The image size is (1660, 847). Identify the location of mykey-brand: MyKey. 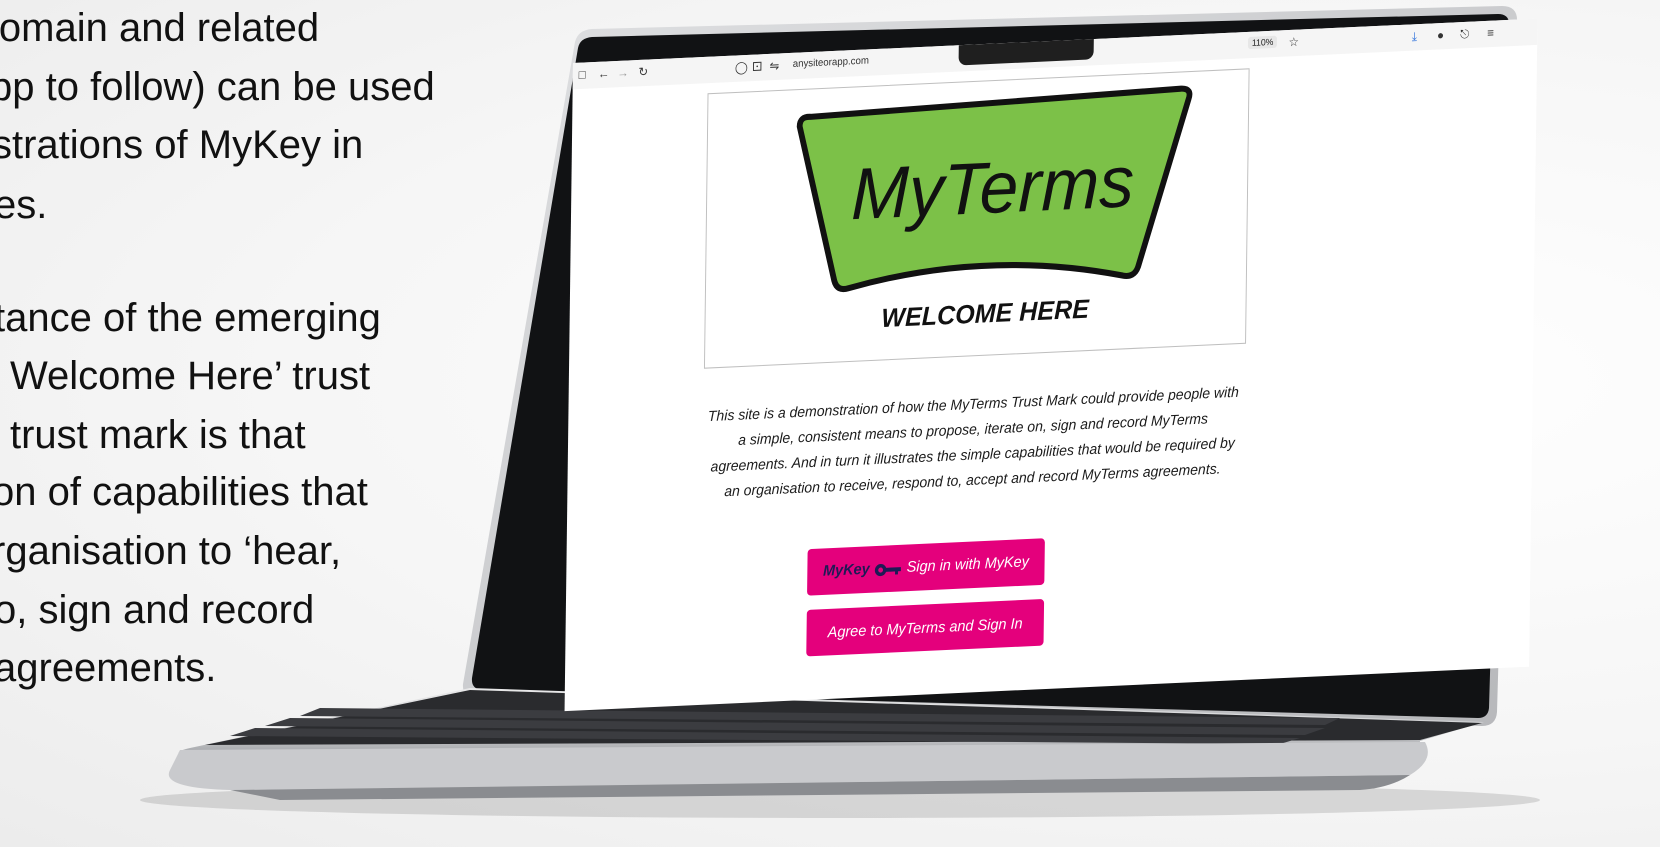
(846, 570).